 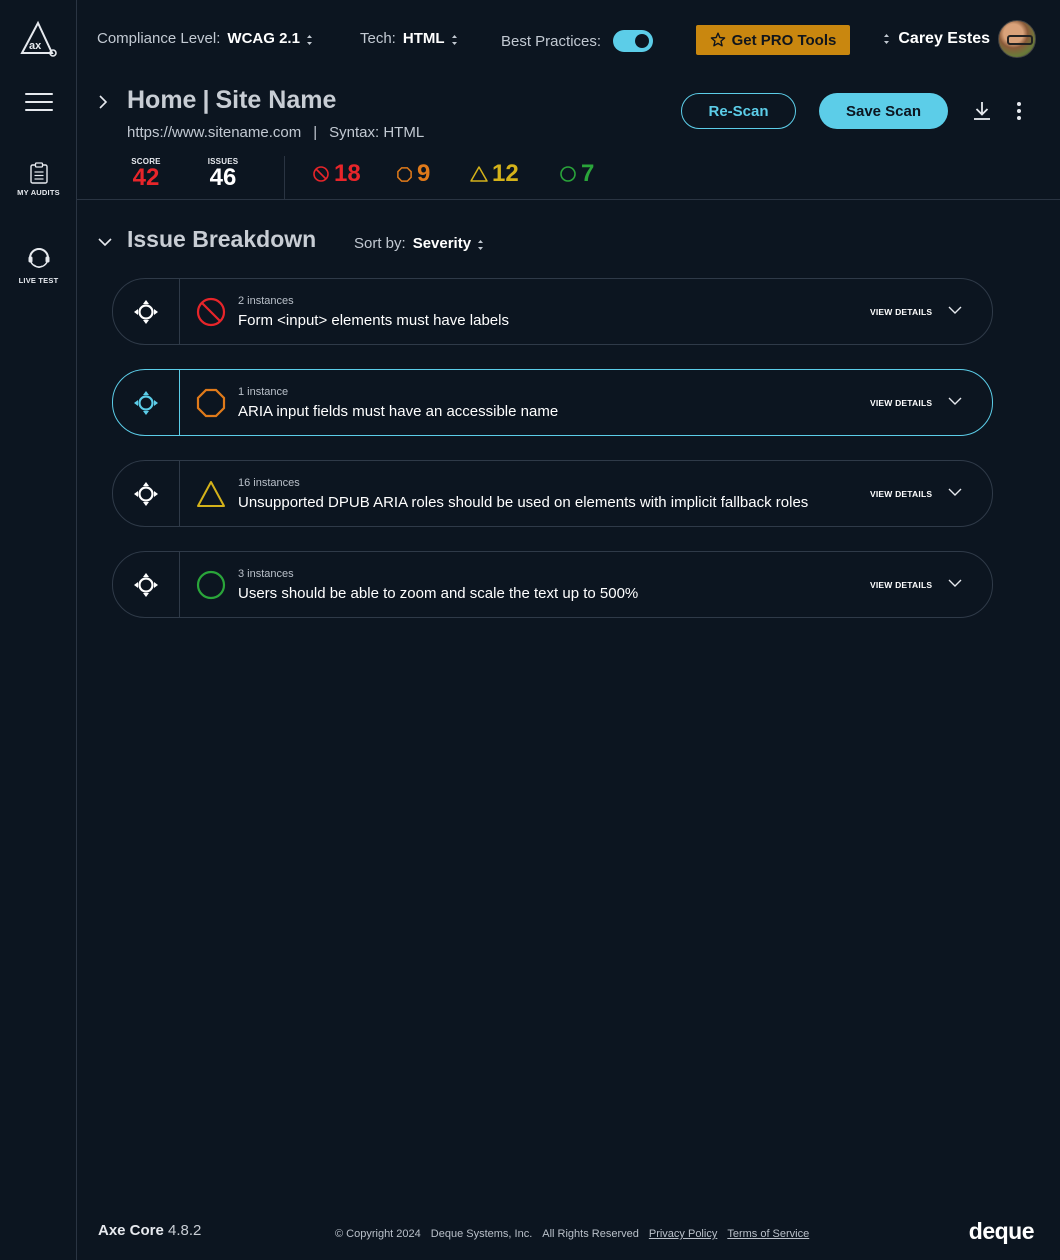 What do you see at coordinates (568, 242) in the screenshot?
I see `issue-breakdown-header: Issue Breakdown Sort by: Severity` at bounding box center [568, 242].